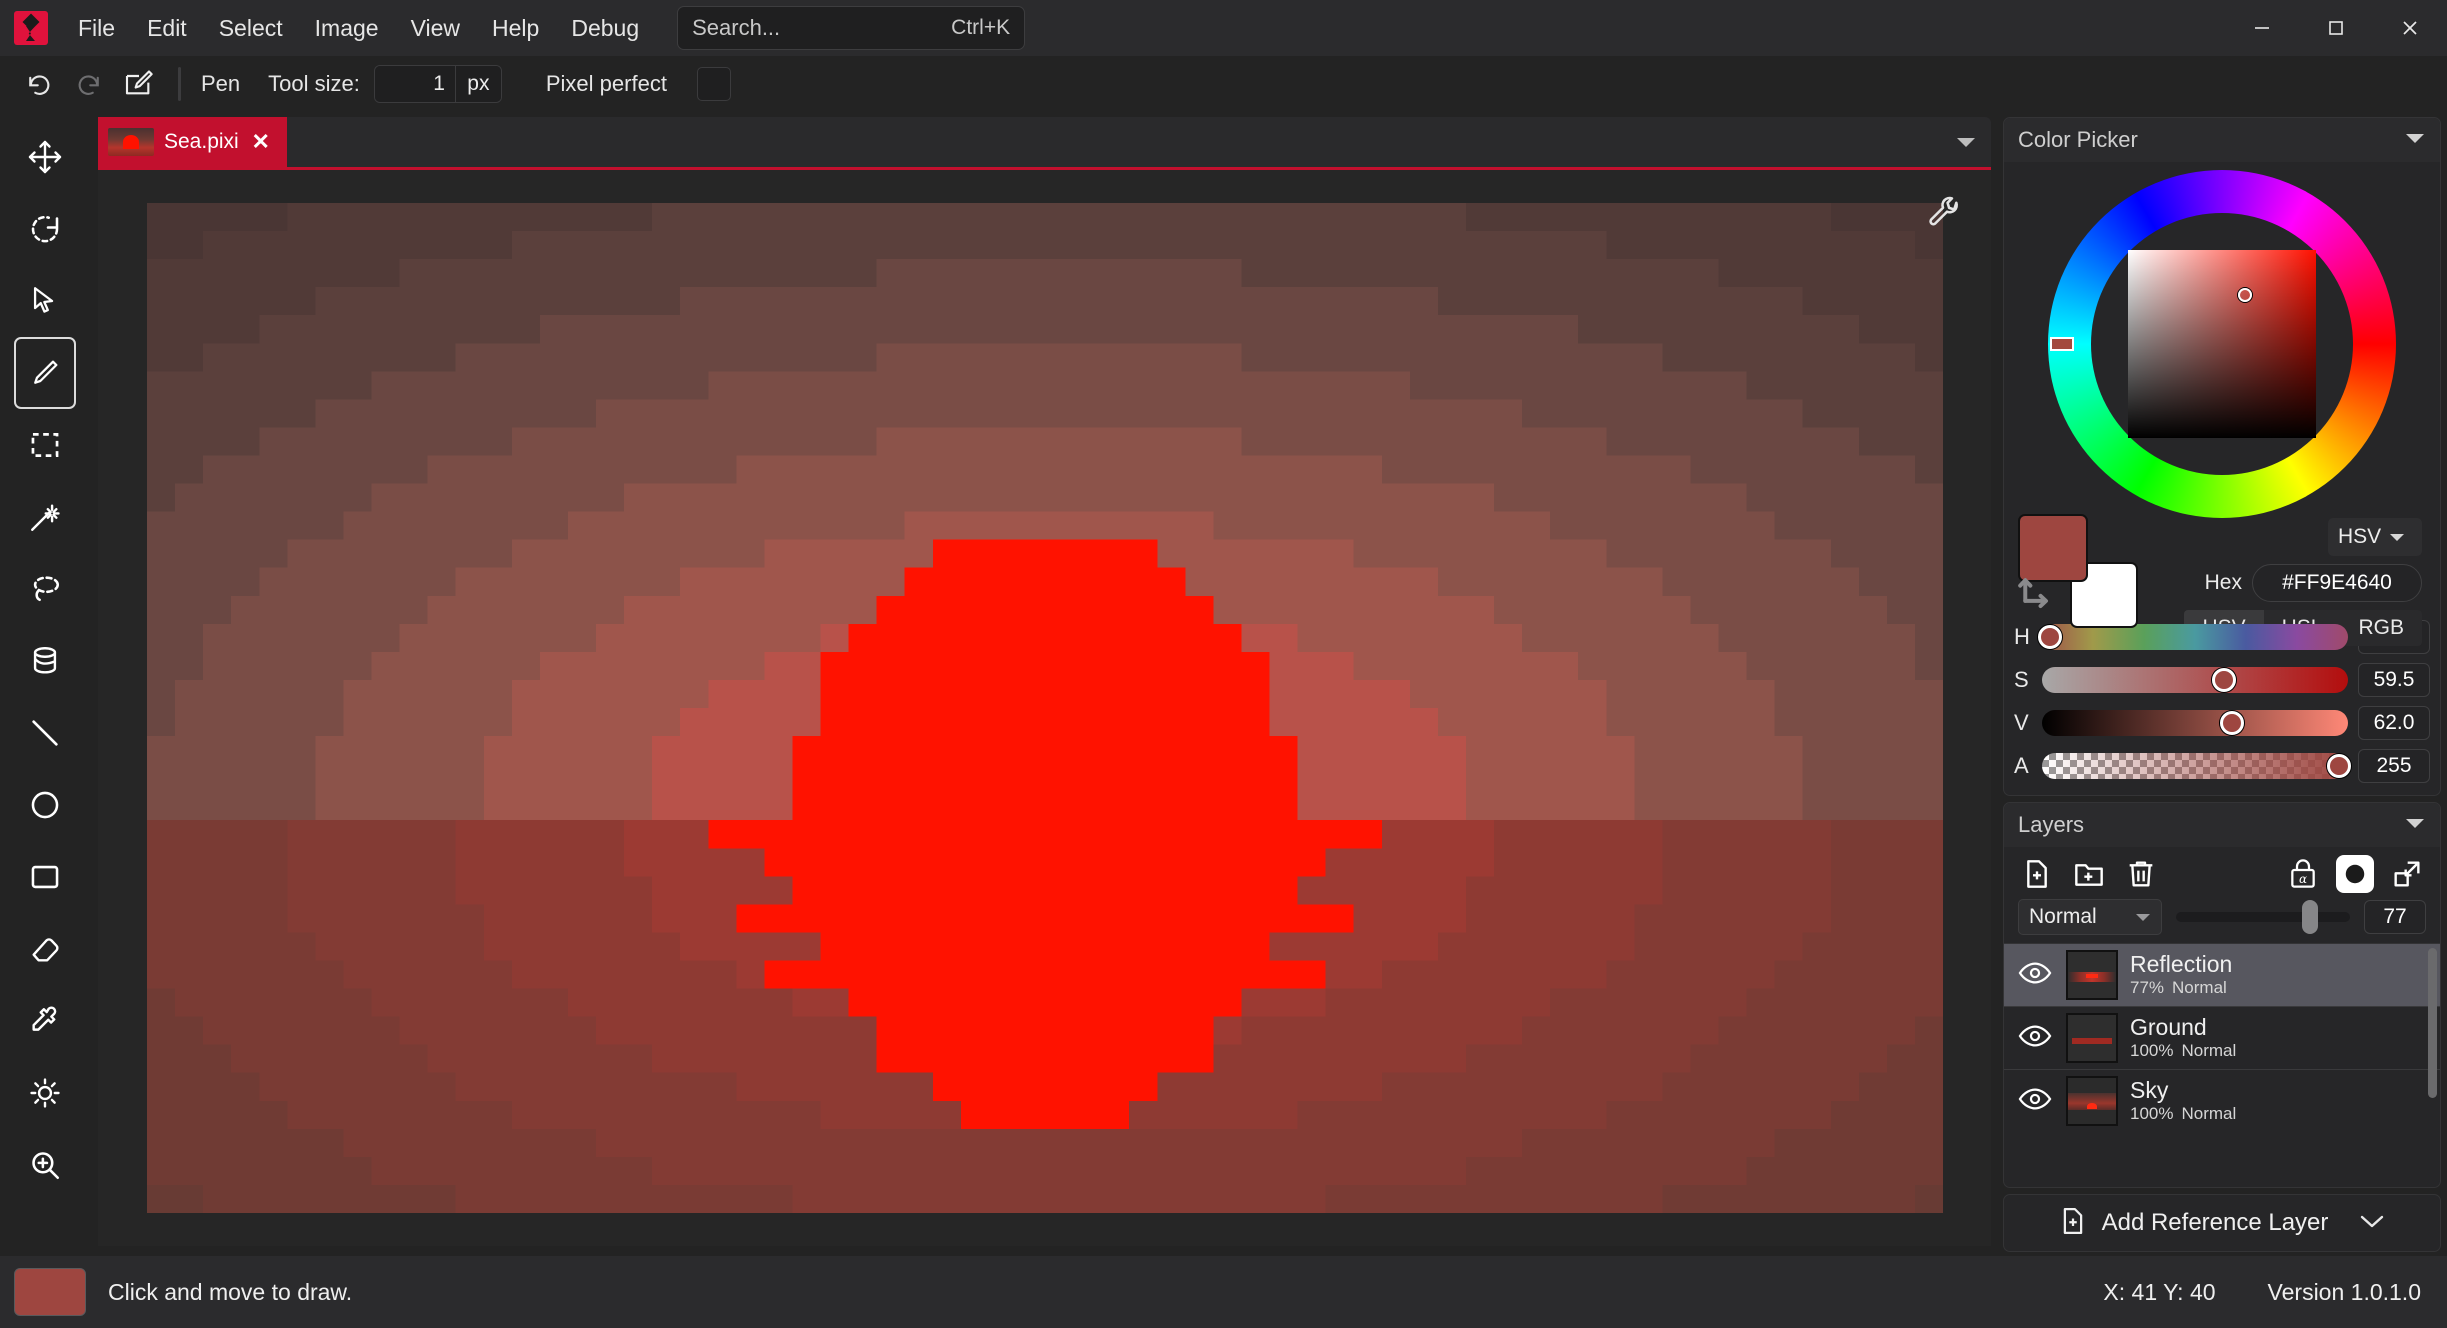  What do you see at coordinates (45, 1165) in the screenshot?
I see `zoom-tool` at bounding box center [45, 1165].